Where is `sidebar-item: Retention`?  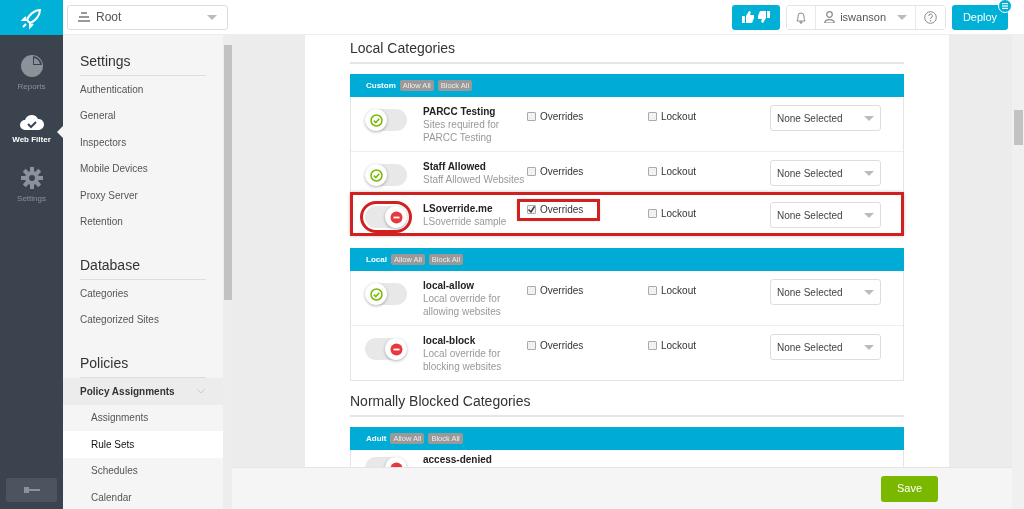 sidebar-item: Retention is located at coordinates (143, 221).